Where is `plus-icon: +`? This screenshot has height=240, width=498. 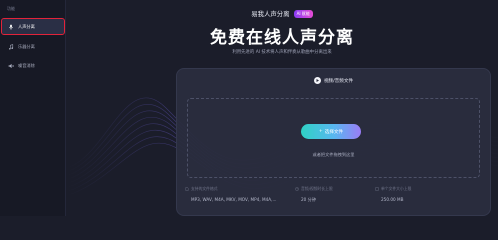 plus-icon: + is located at coordinates (320, 131).